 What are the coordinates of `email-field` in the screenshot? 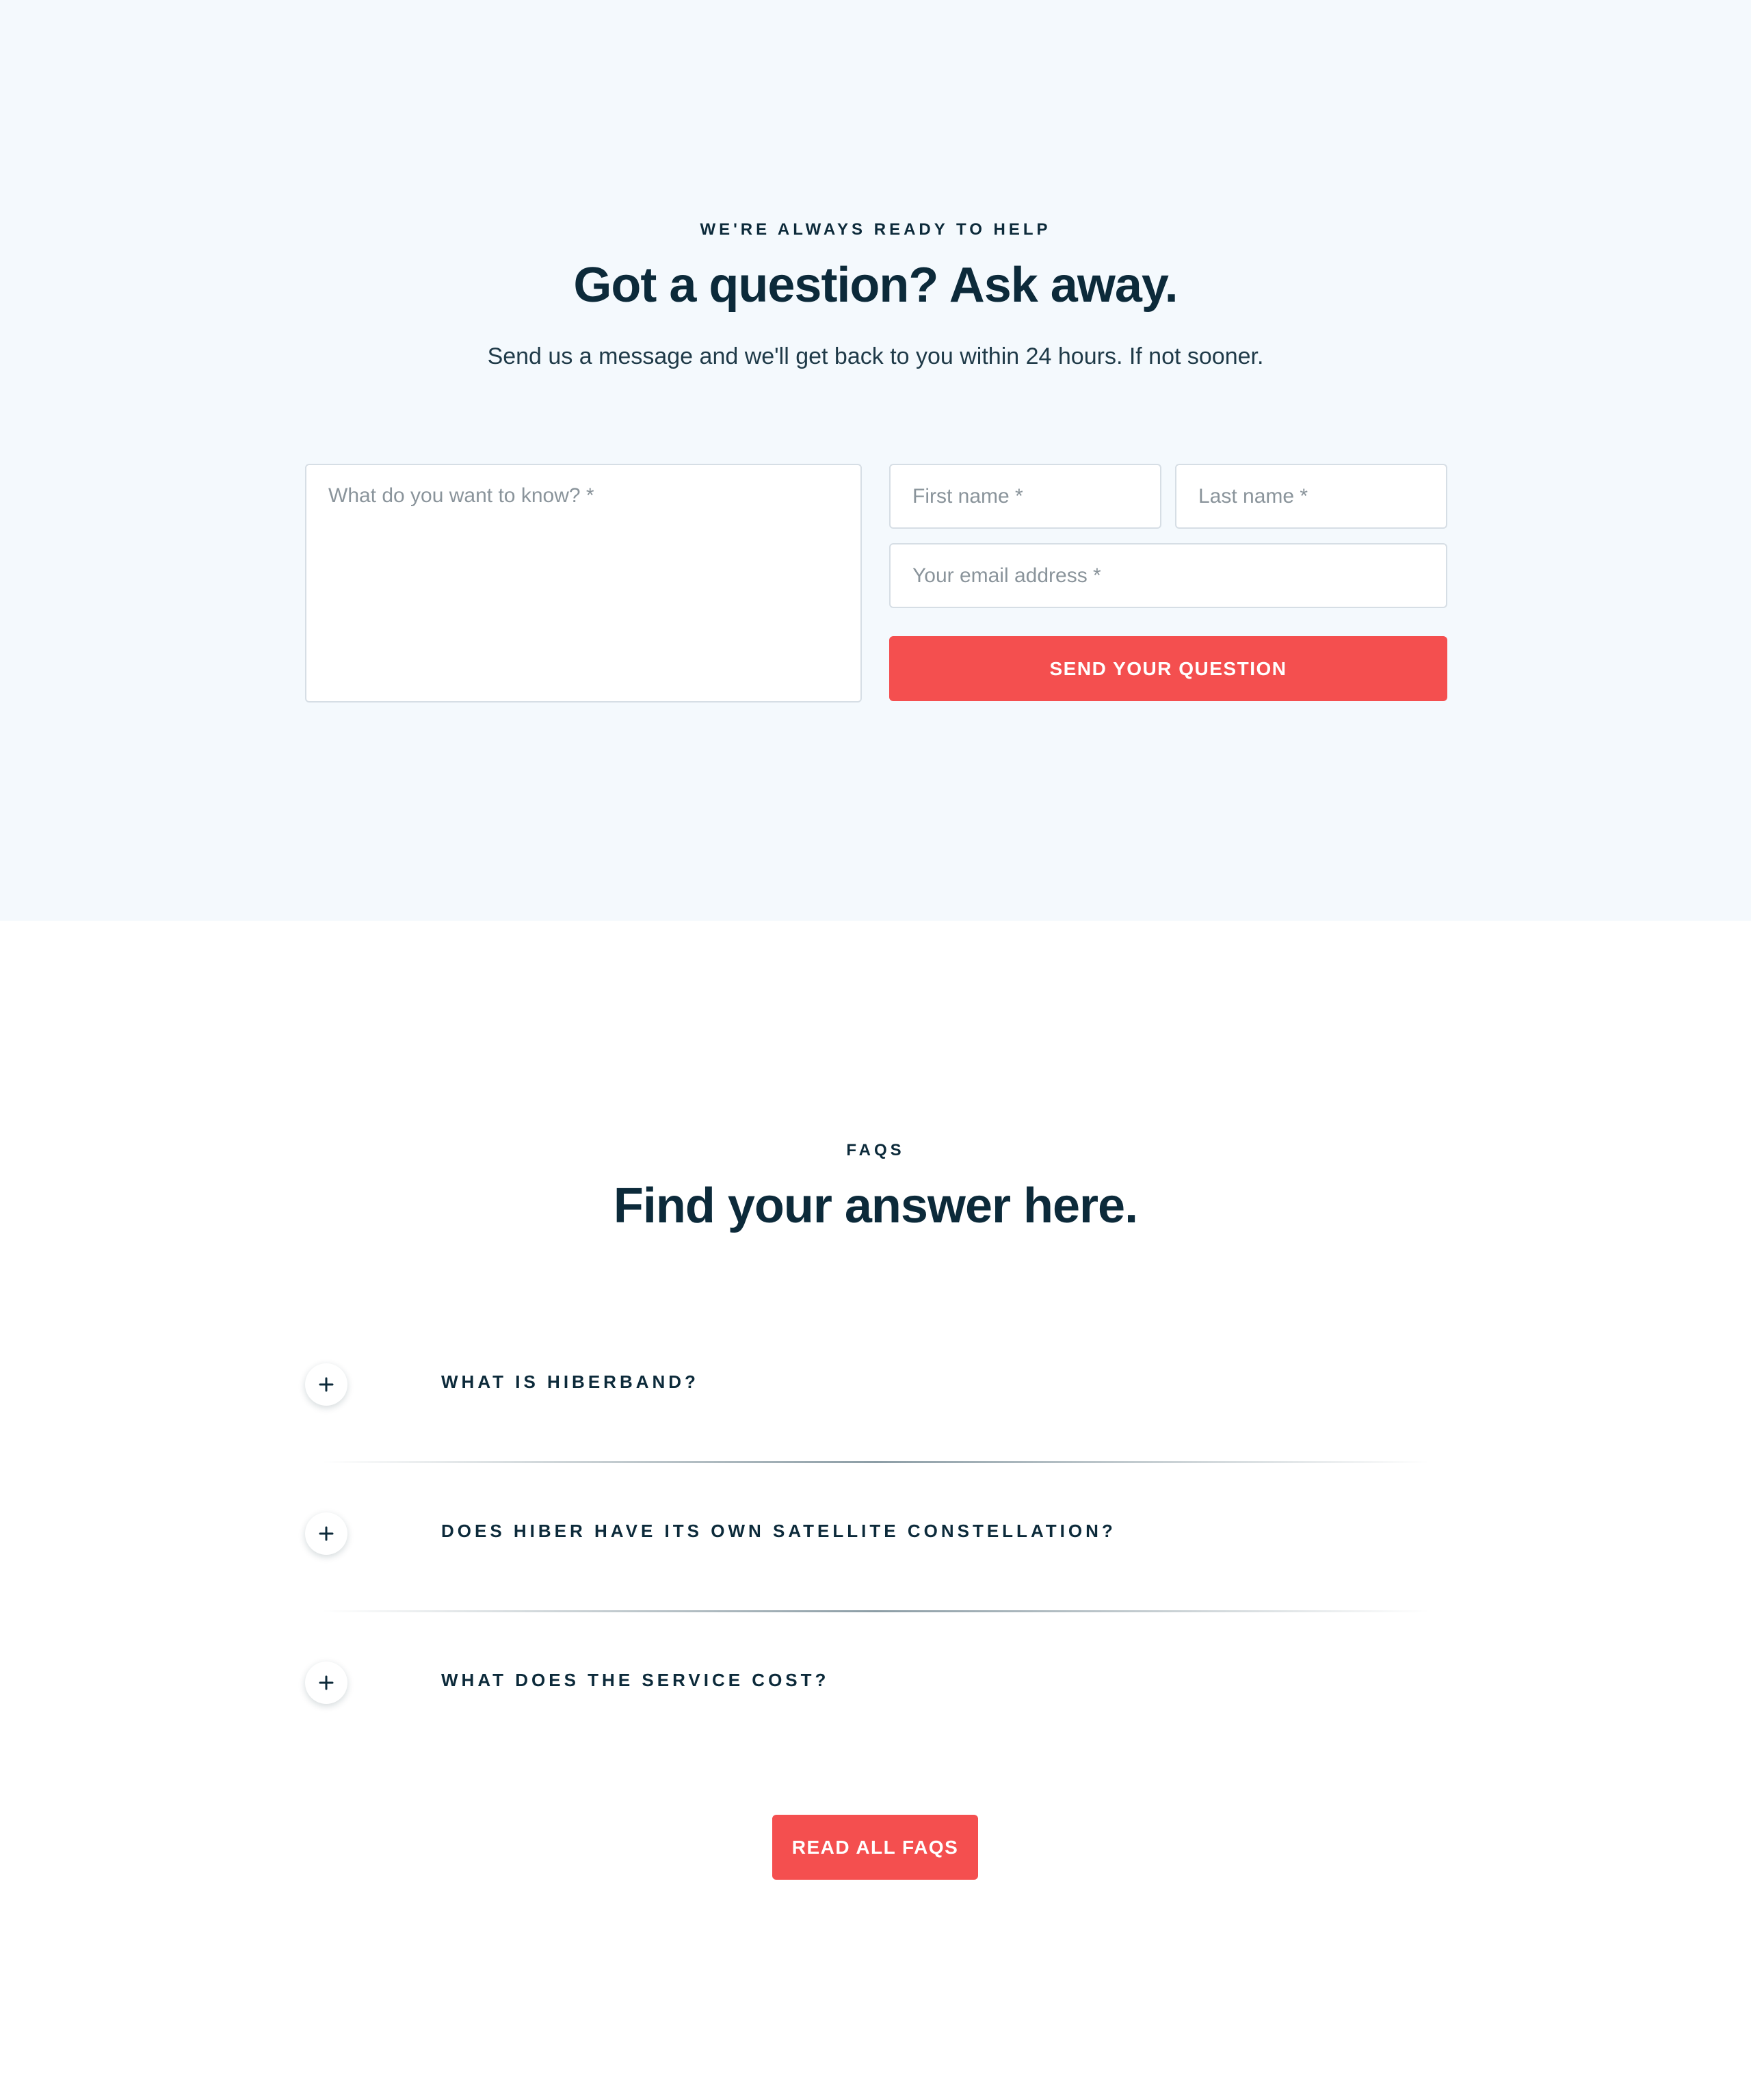 It's located at (1168, 575).